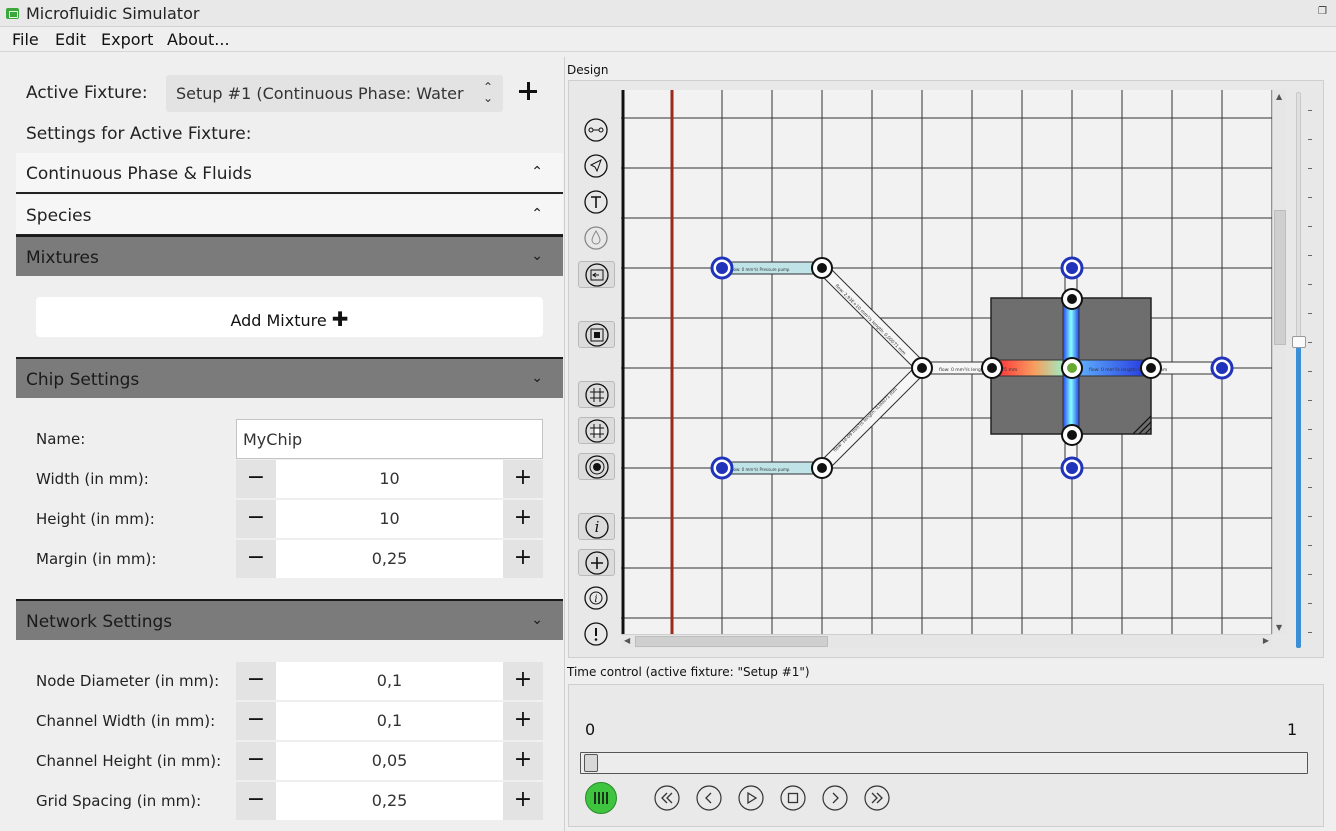 The width and height of the screenshot is (1336, 831). What do you see at coordinates (289, 215) in the screenshot?
I see `section-species: Species ⌃` at bounding box center [289, 215].